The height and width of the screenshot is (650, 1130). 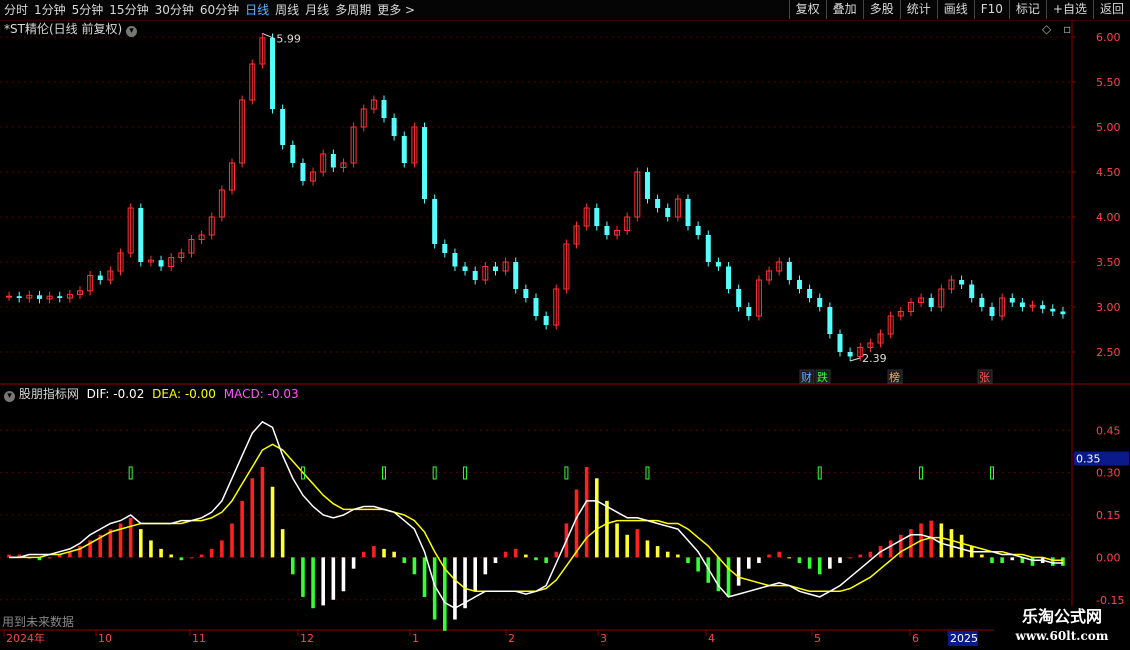 What do you see at coordinates (822, 377) in the screenshot?
I see `event-marker-1: 跌` at bounding box center [822, 377].